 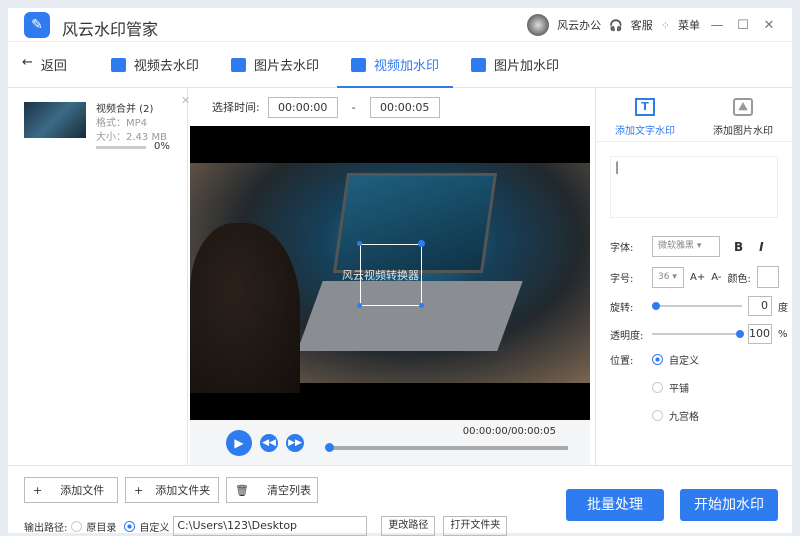 I want to click on close-button: ✕, so click(x=769, y=25).